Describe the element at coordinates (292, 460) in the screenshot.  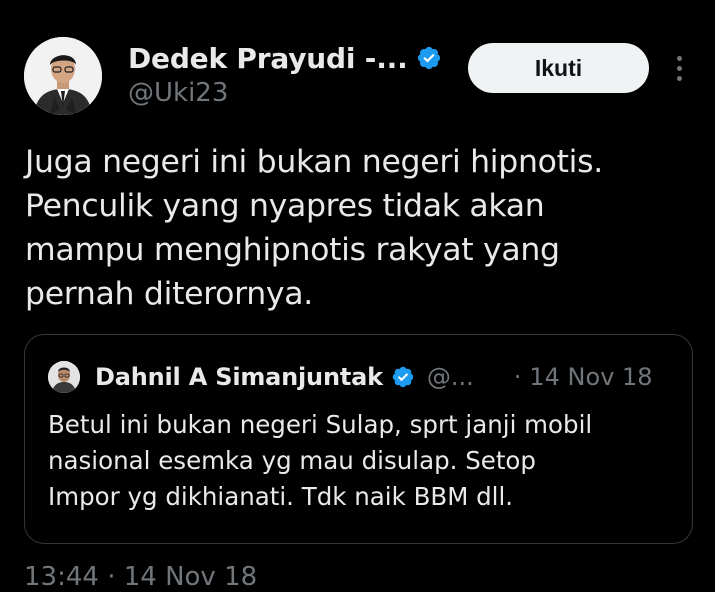
I see `quoted-text-line: nasional esemka yg mau disulap. Setop` at that location.